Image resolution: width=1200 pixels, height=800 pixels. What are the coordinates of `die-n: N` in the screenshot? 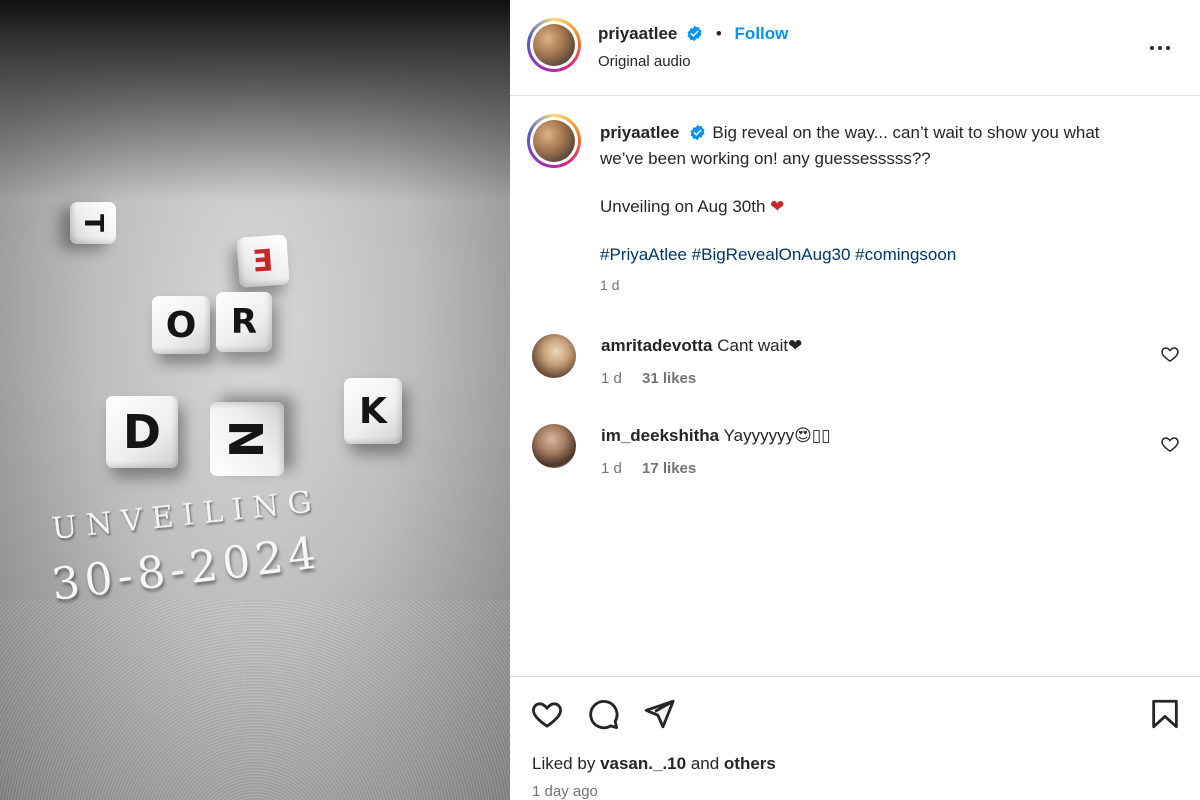 It's located at (247, 439).